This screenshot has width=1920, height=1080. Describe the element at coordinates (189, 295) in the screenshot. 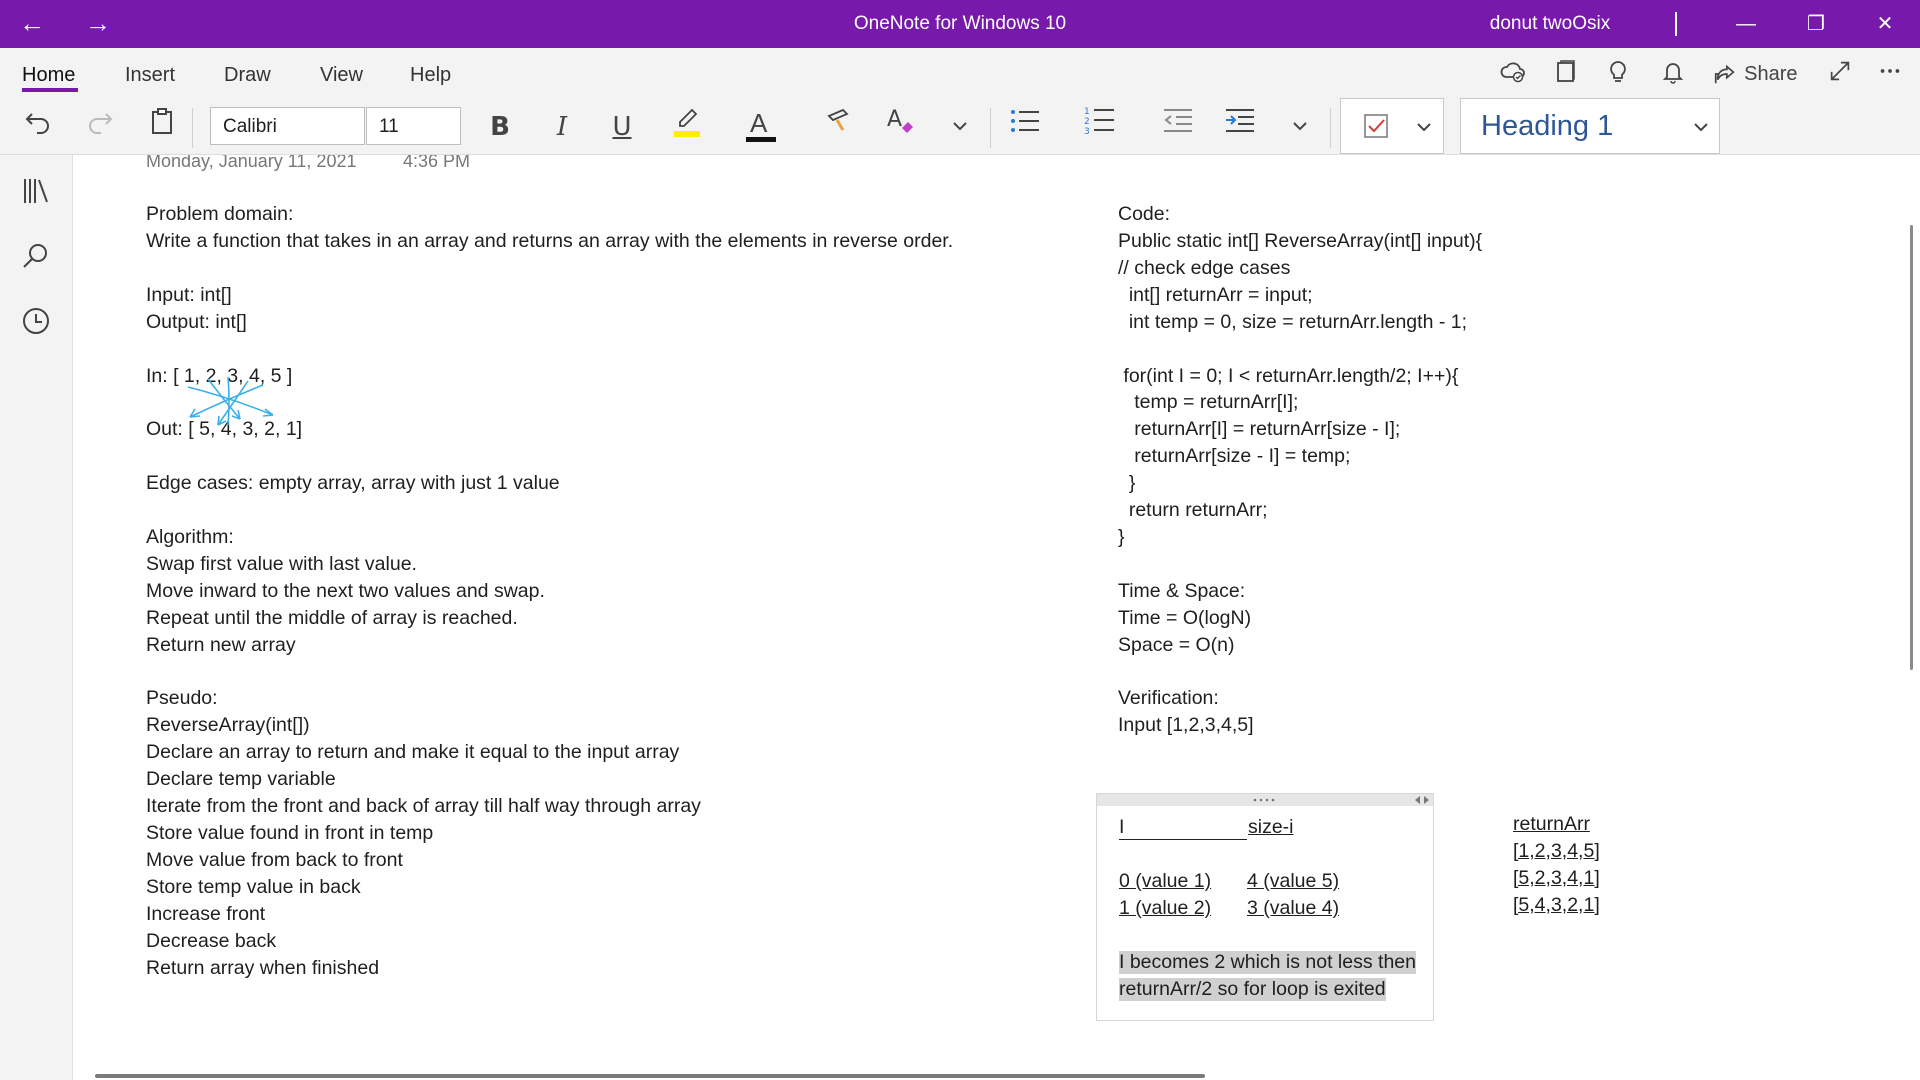

I see `note-line: Input: int[]` at that location.